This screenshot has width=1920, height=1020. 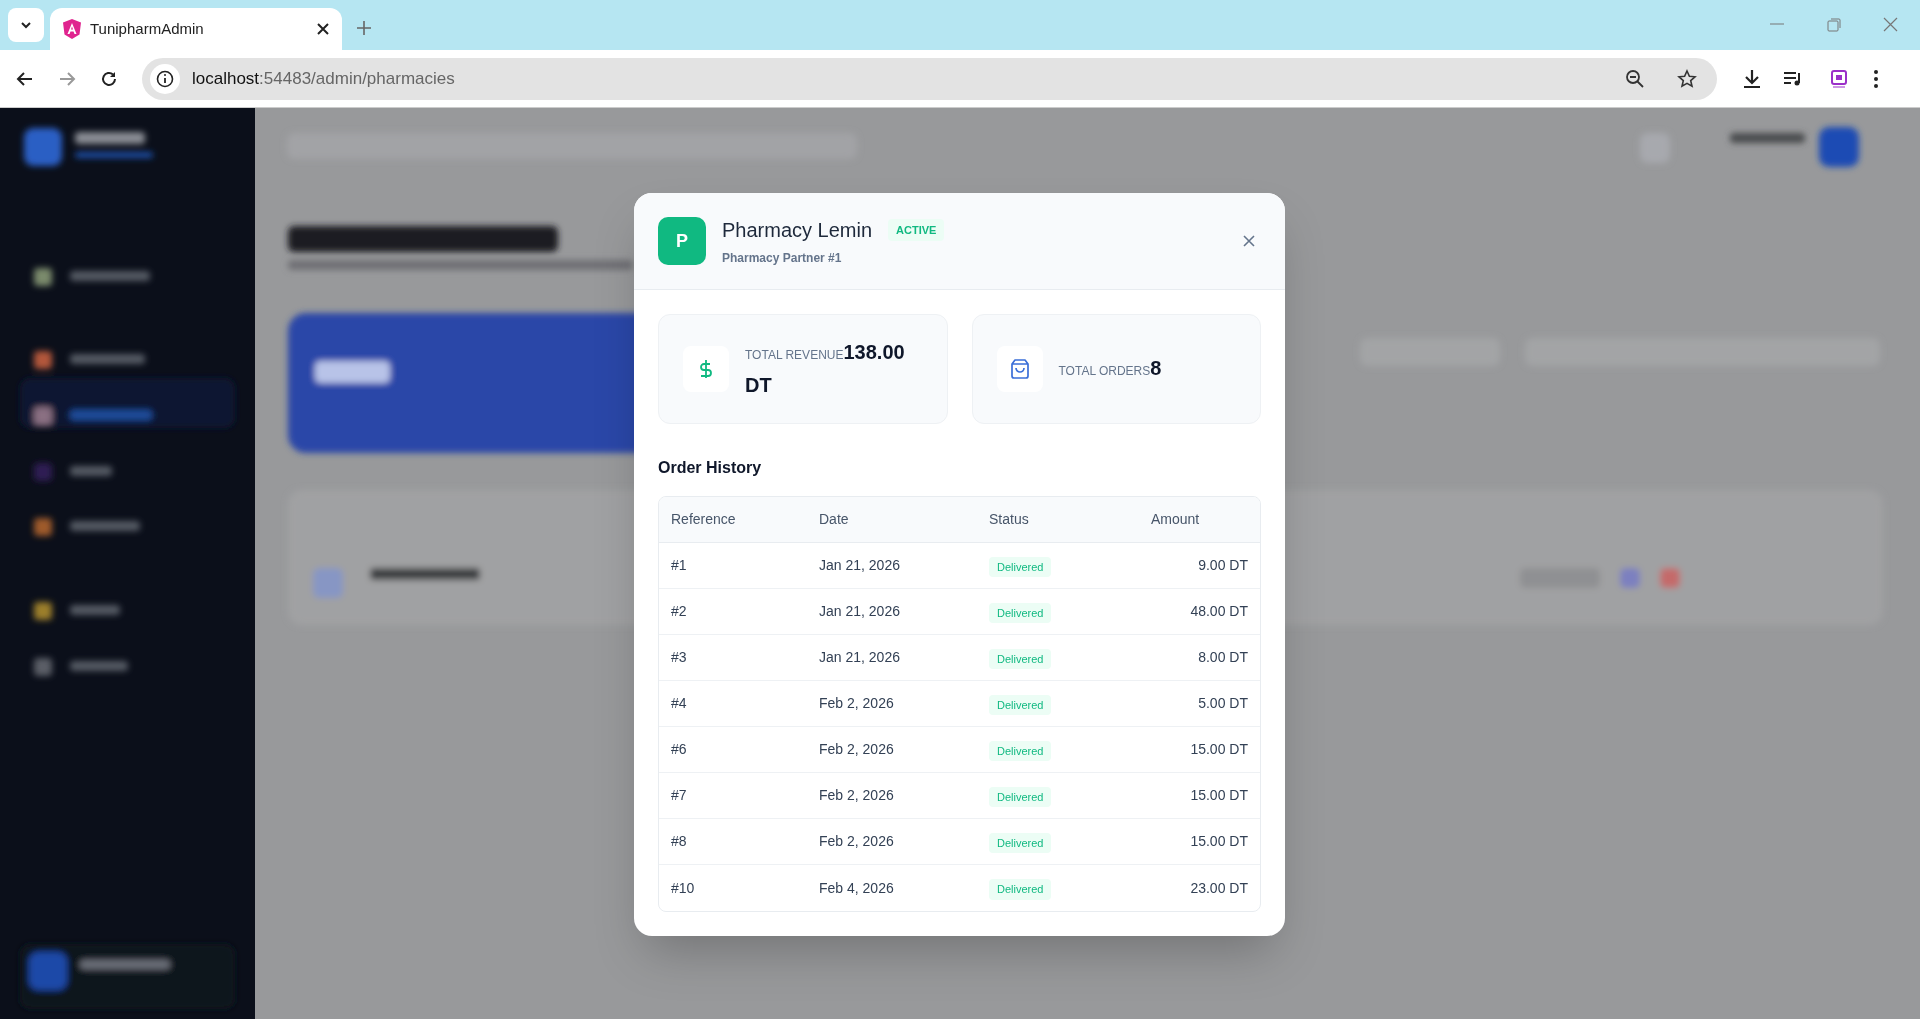 What do you see at coordinates (1019, 369) in the screenshot?
I see `shopping-bag-icon` at bounding box center [1019, 369].